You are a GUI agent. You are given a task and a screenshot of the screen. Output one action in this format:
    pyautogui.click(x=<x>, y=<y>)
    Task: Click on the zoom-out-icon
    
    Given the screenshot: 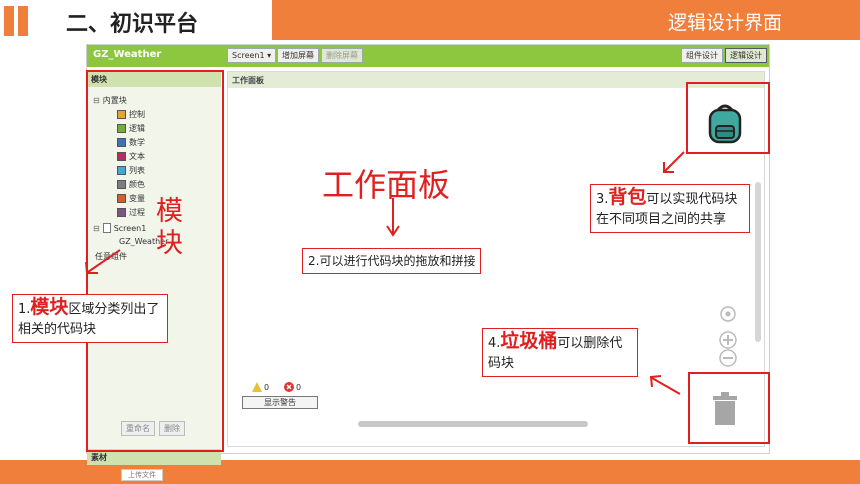 What is the action you would take?
    pyautogui.click(x=728, y=358)
    